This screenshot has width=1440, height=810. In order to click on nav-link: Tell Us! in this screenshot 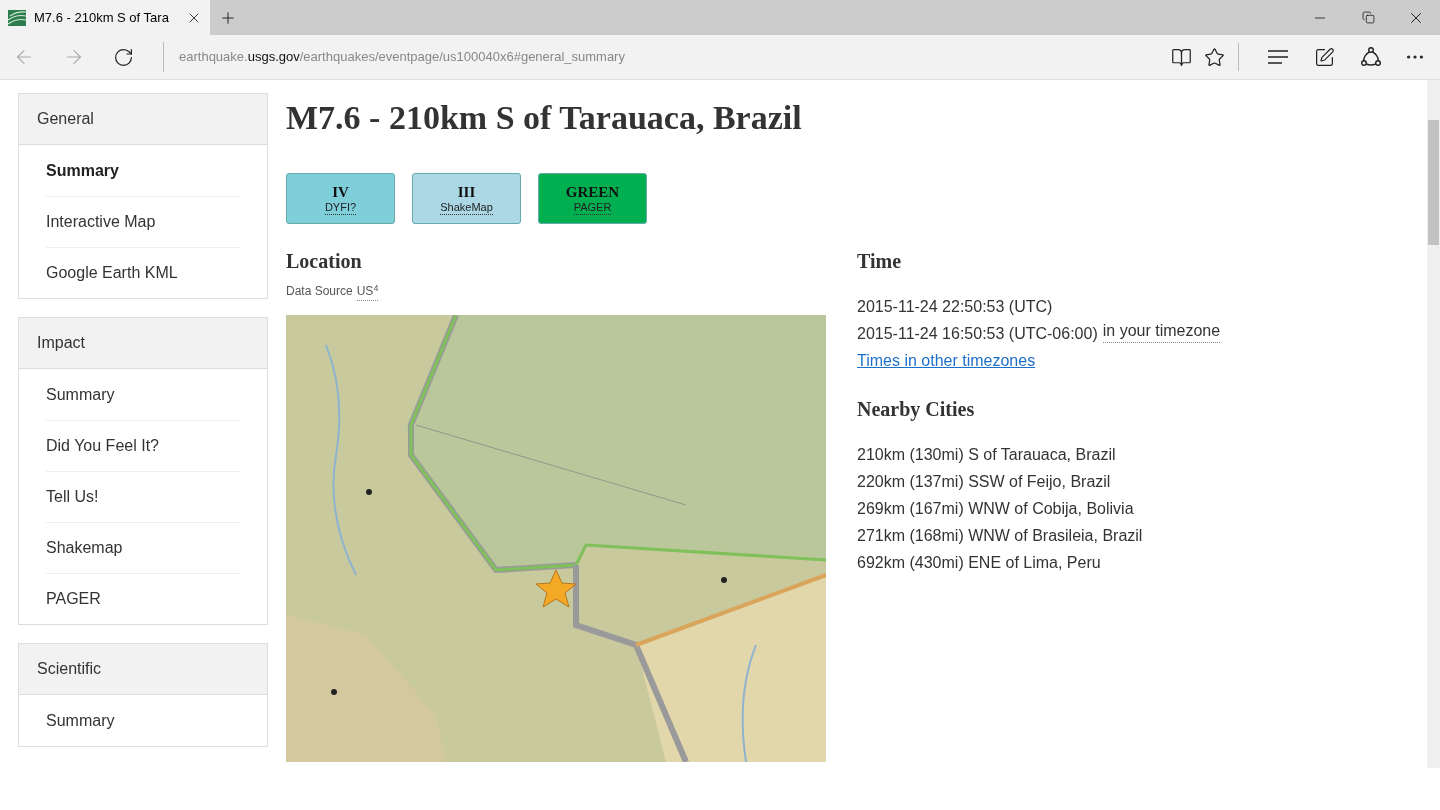, I will do `click(72, 497)`.